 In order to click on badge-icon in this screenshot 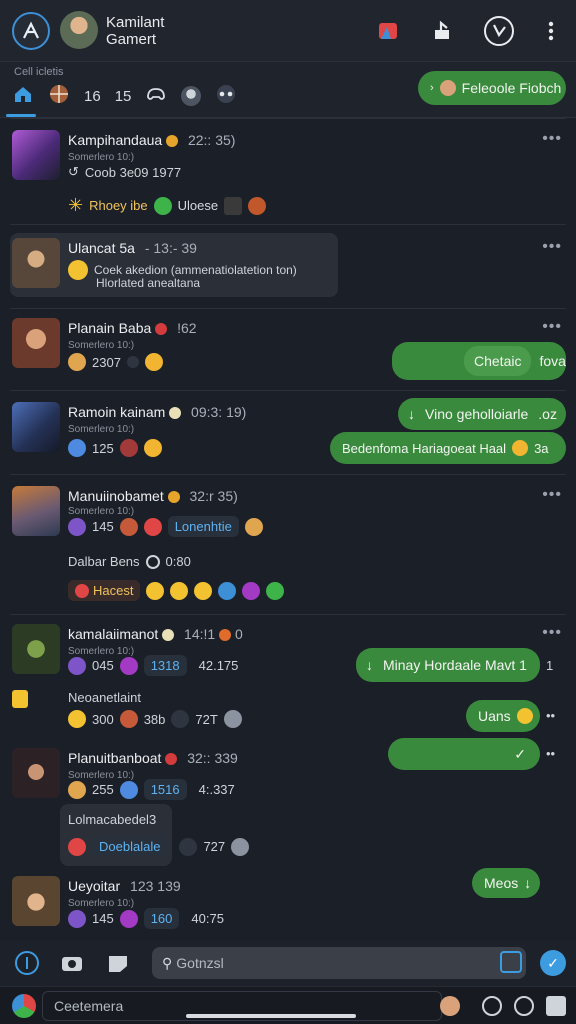, I will do `click(173, 497)`.